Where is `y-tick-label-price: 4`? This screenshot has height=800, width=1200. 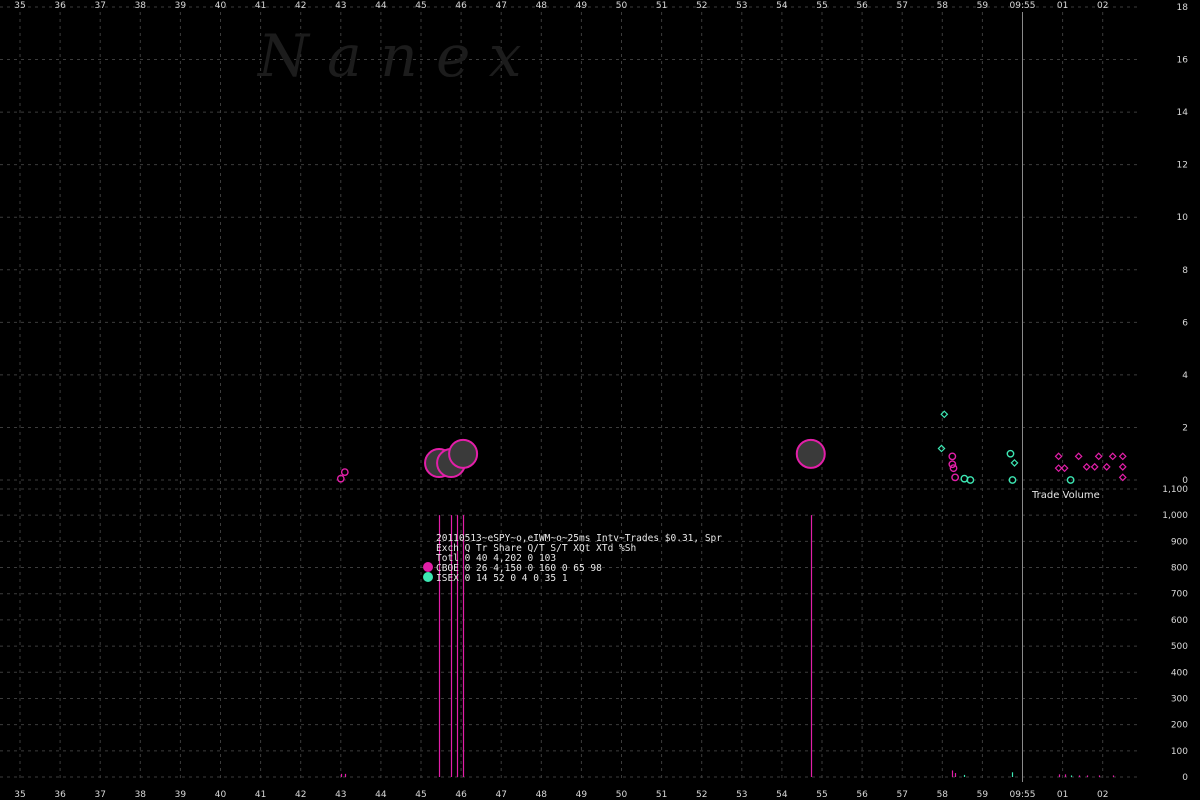 y-tick-label-price: 4 is located at coordinates (1185, 376).